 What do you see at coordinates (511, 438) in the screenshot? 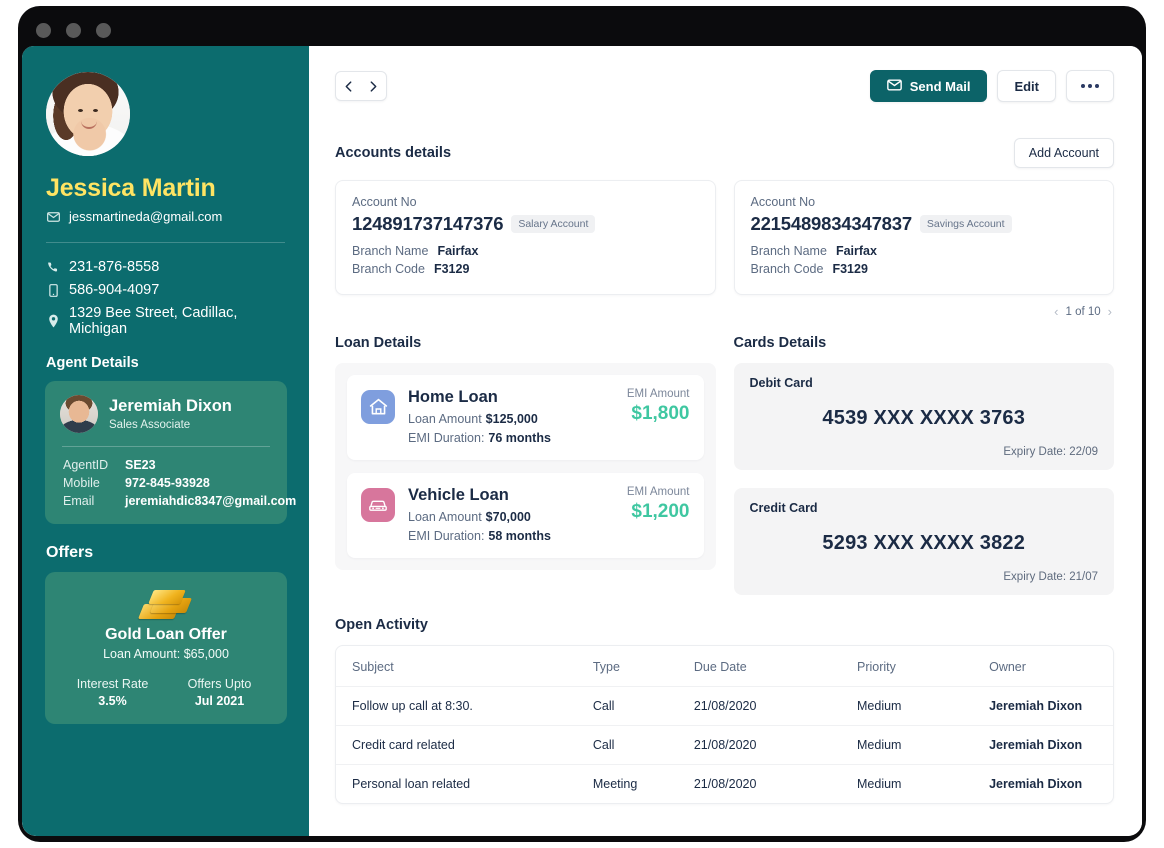
I see `loan-duration-row: EMI Duration: 76 months` at bounding box center [511, 438].